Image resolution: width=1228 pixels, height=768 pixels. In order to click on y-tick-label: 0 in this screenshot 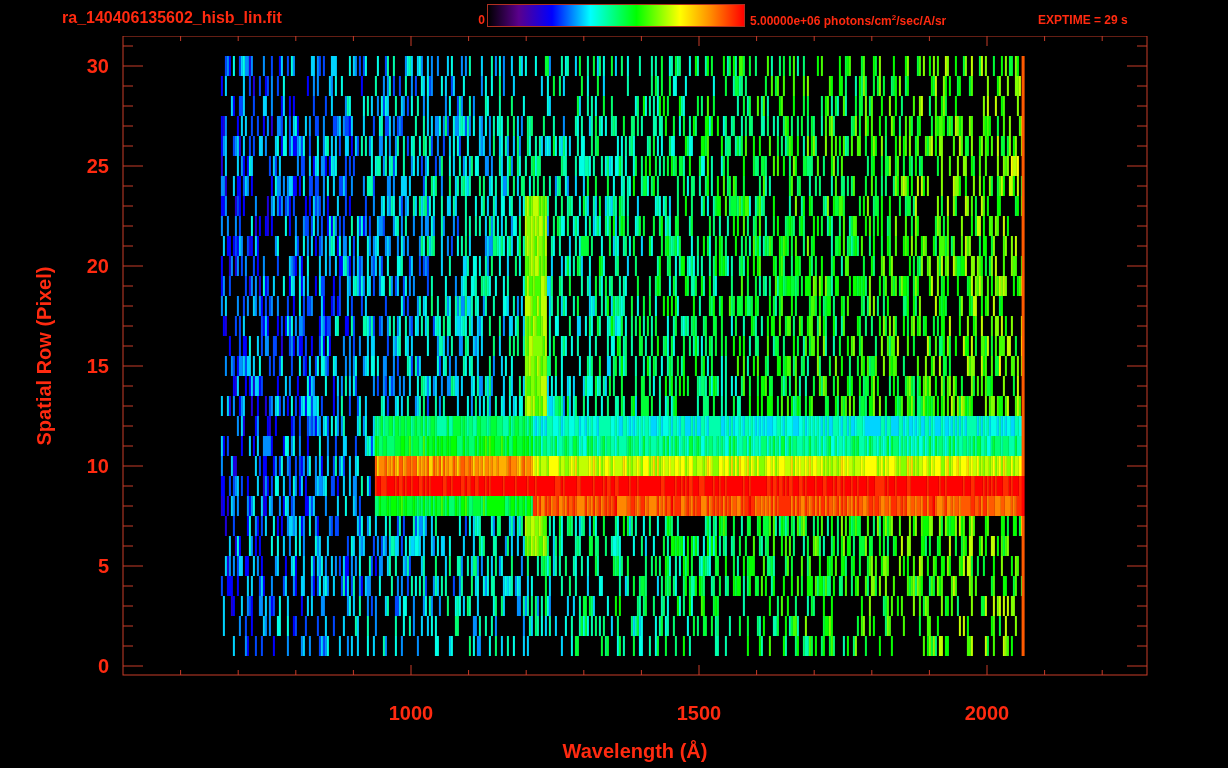, I will do `click(103, 666)`.